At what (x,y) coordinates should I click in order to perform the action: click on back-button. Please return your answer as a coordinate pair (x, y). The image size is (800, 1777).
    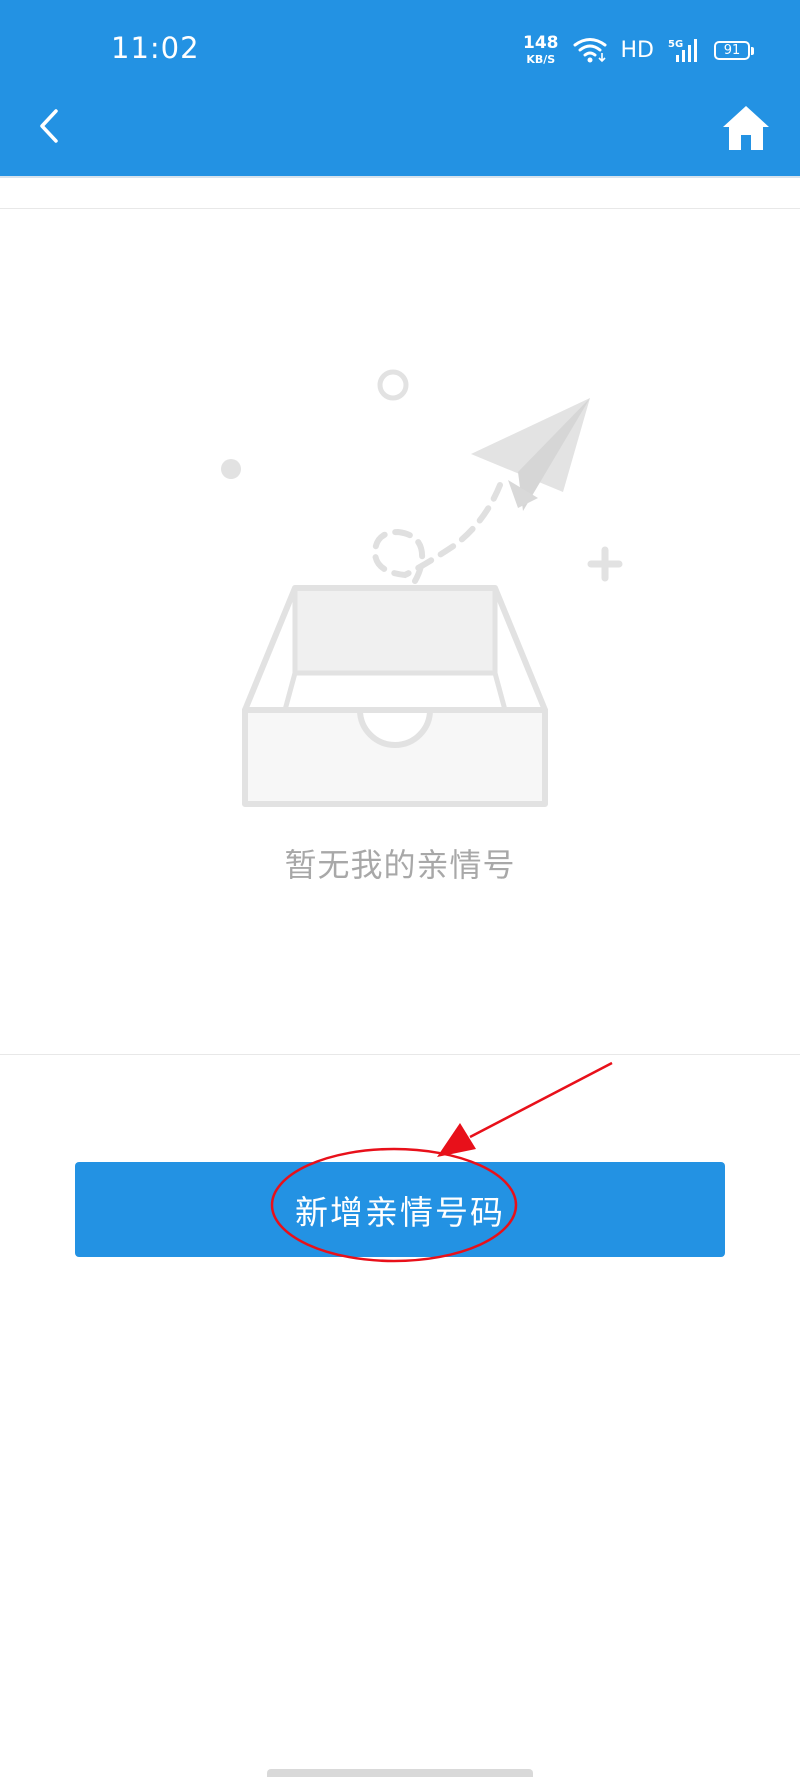
    Looking at the image, I should click on (50, 126).